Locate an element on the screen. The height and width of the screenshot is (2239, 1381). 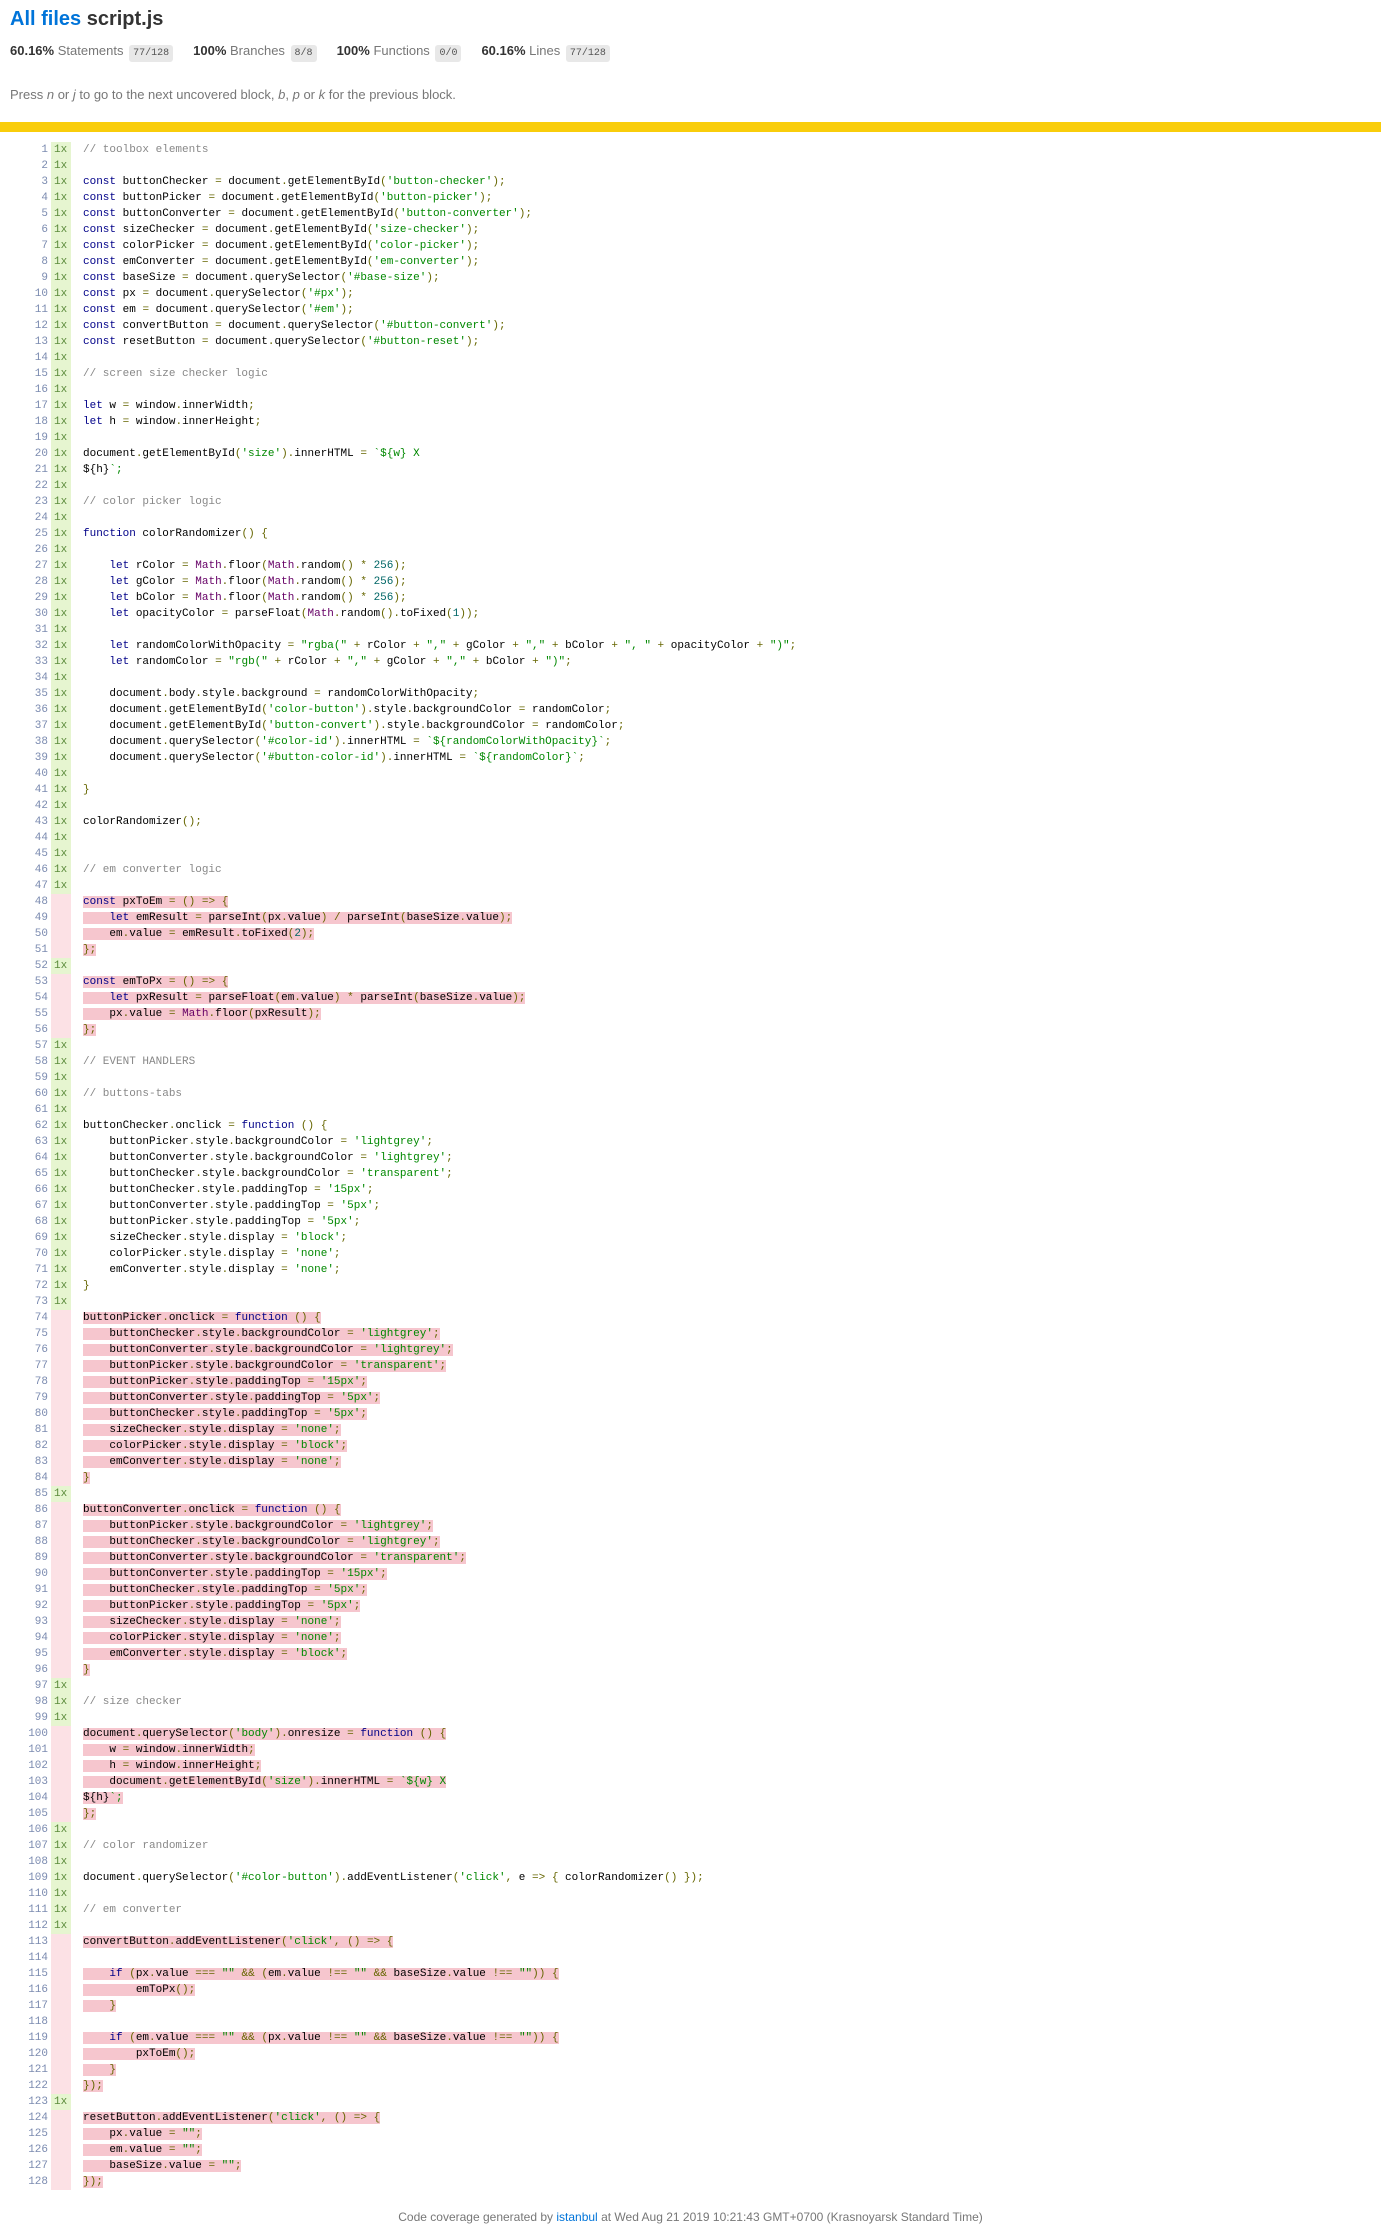
line-number: 28 is located at coordinates (34, 582).